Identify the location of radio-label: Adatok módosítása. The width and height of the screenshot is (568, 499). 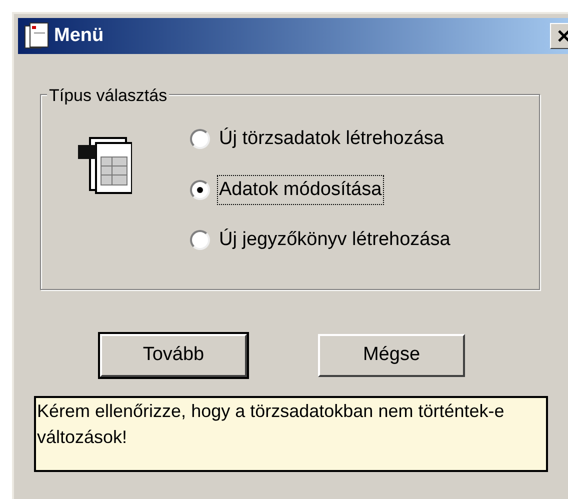
(300, 190).